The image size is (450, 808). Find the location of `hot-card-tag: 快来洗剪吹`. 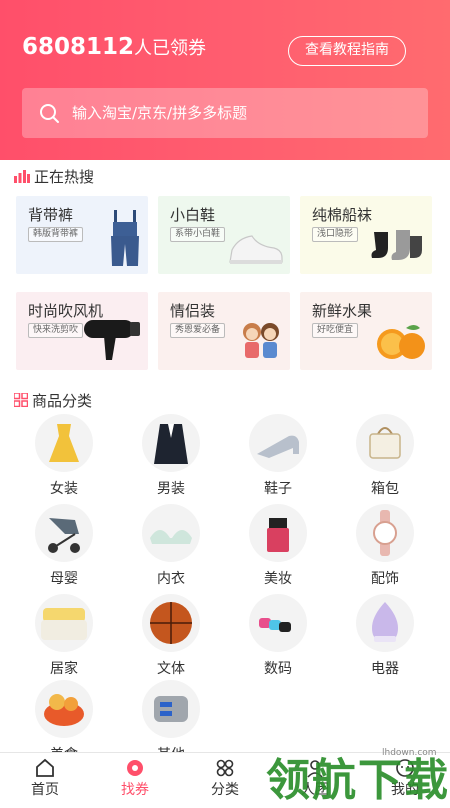

hot-card-tag: 快来洗剪吹 is located at coordinates (56, 330).